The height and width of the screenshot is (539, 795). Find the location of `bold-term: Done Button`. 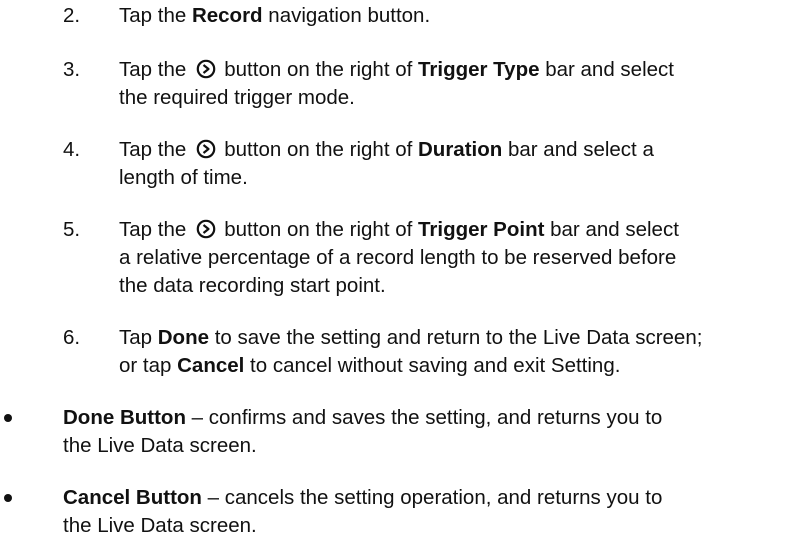

bold-term: Done Button is located at coordinates (124, 417).